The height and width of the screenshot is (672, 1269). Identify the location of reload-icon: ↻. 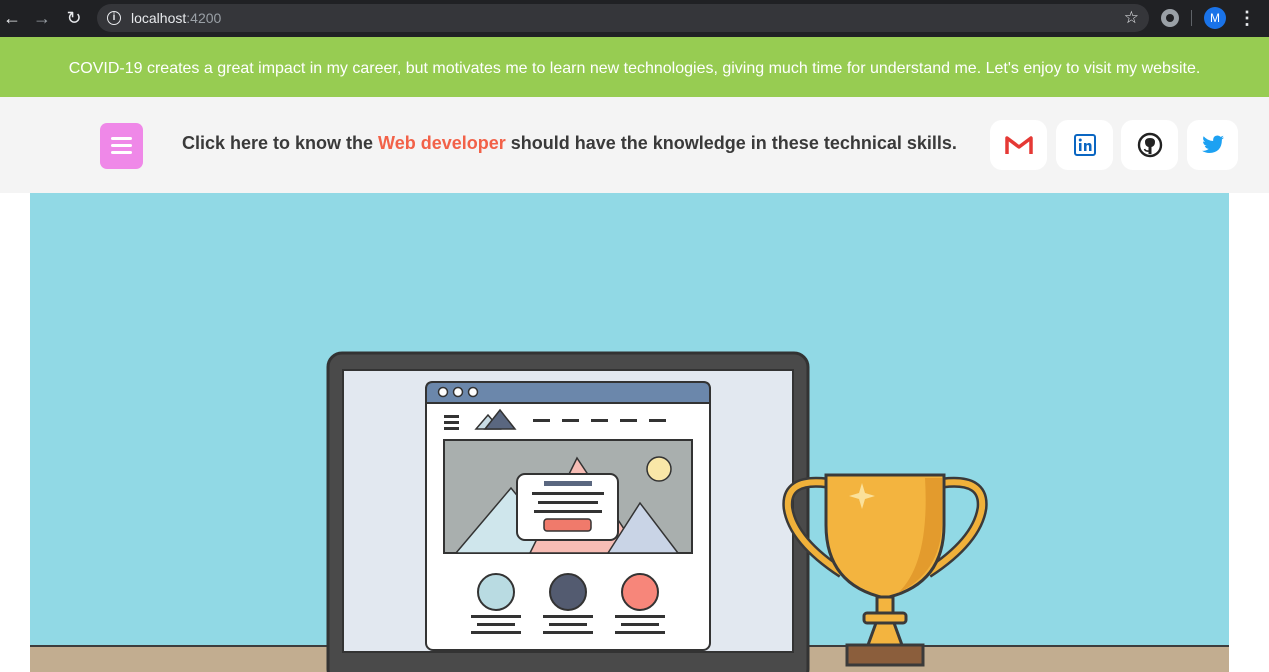
(74, 18).